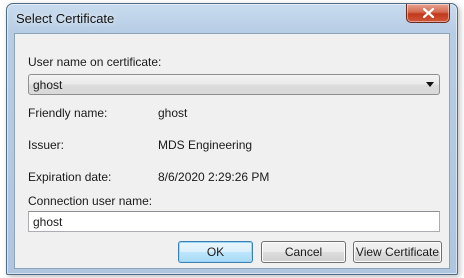  What do you see at coordinates (46, 145) in the screenshot?
I see `issuer-label: Issuer:` at bounding box center [46, 145].